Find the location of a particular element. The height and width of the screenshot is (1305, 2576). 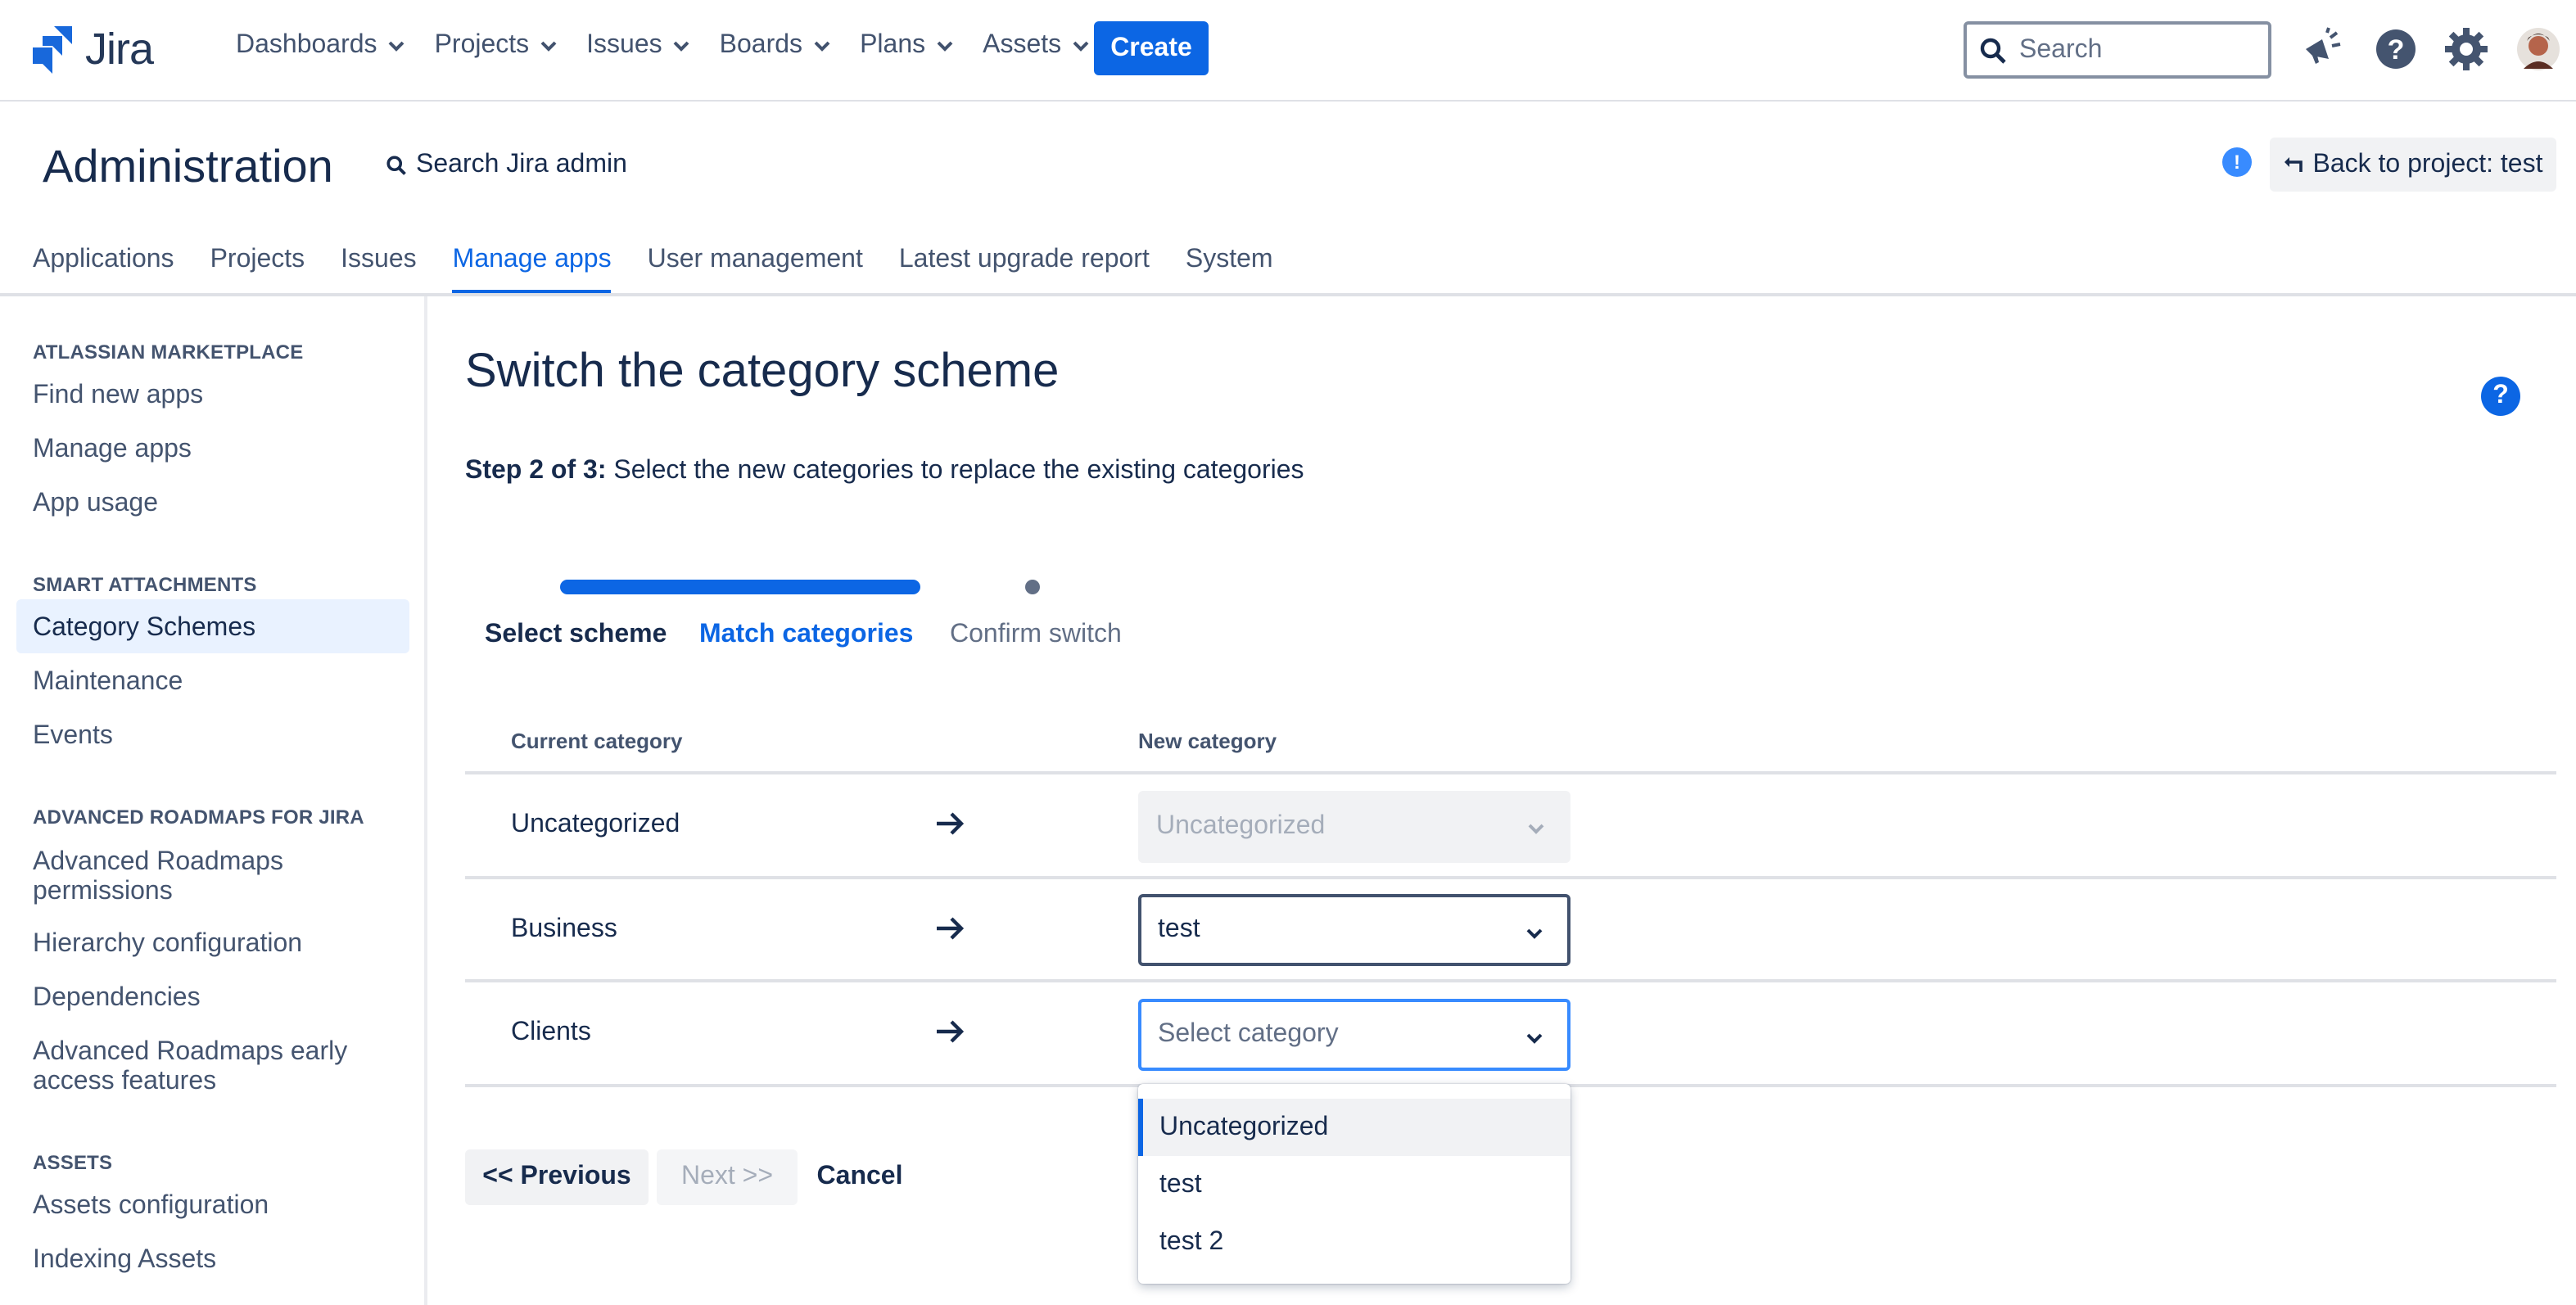

tab-issues: Issues is located at coordinates (379, 270).